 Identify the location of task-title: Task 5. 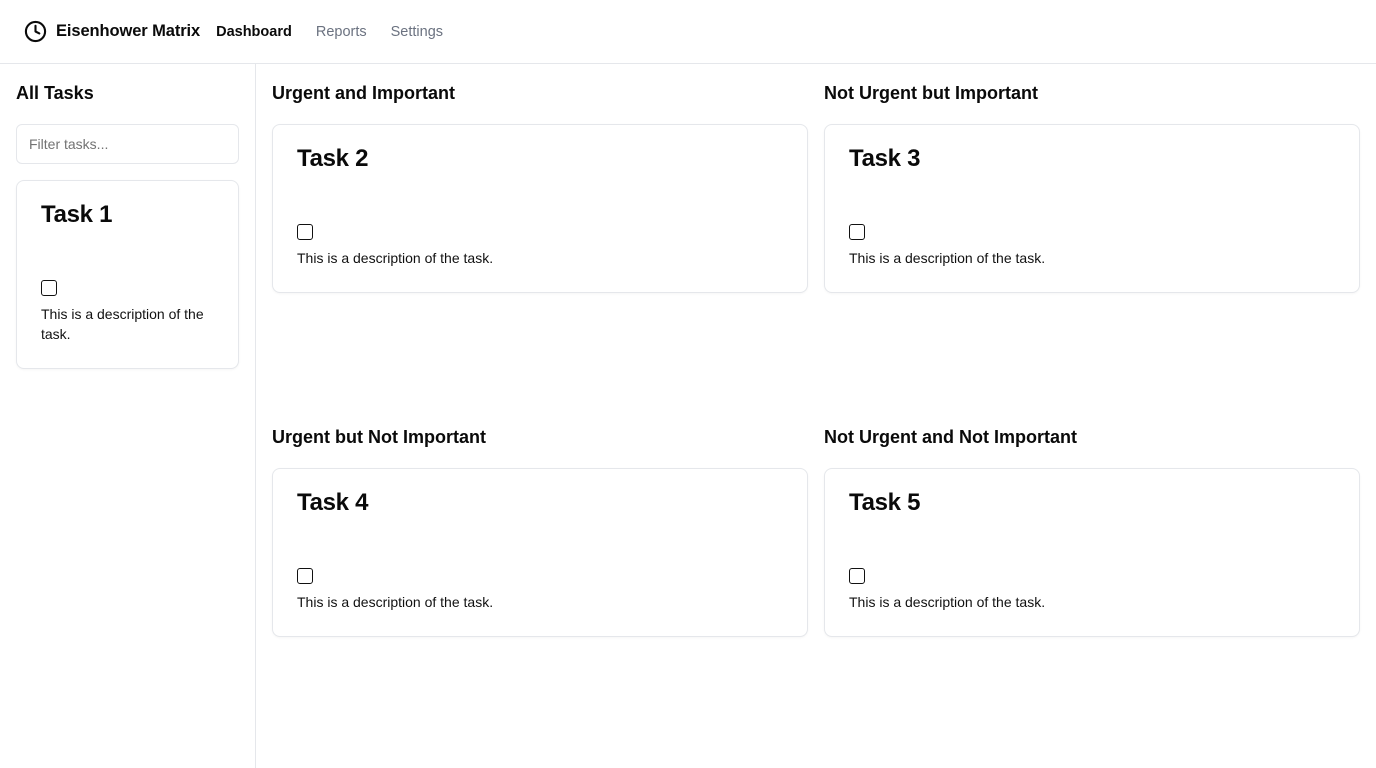
(885, 502).